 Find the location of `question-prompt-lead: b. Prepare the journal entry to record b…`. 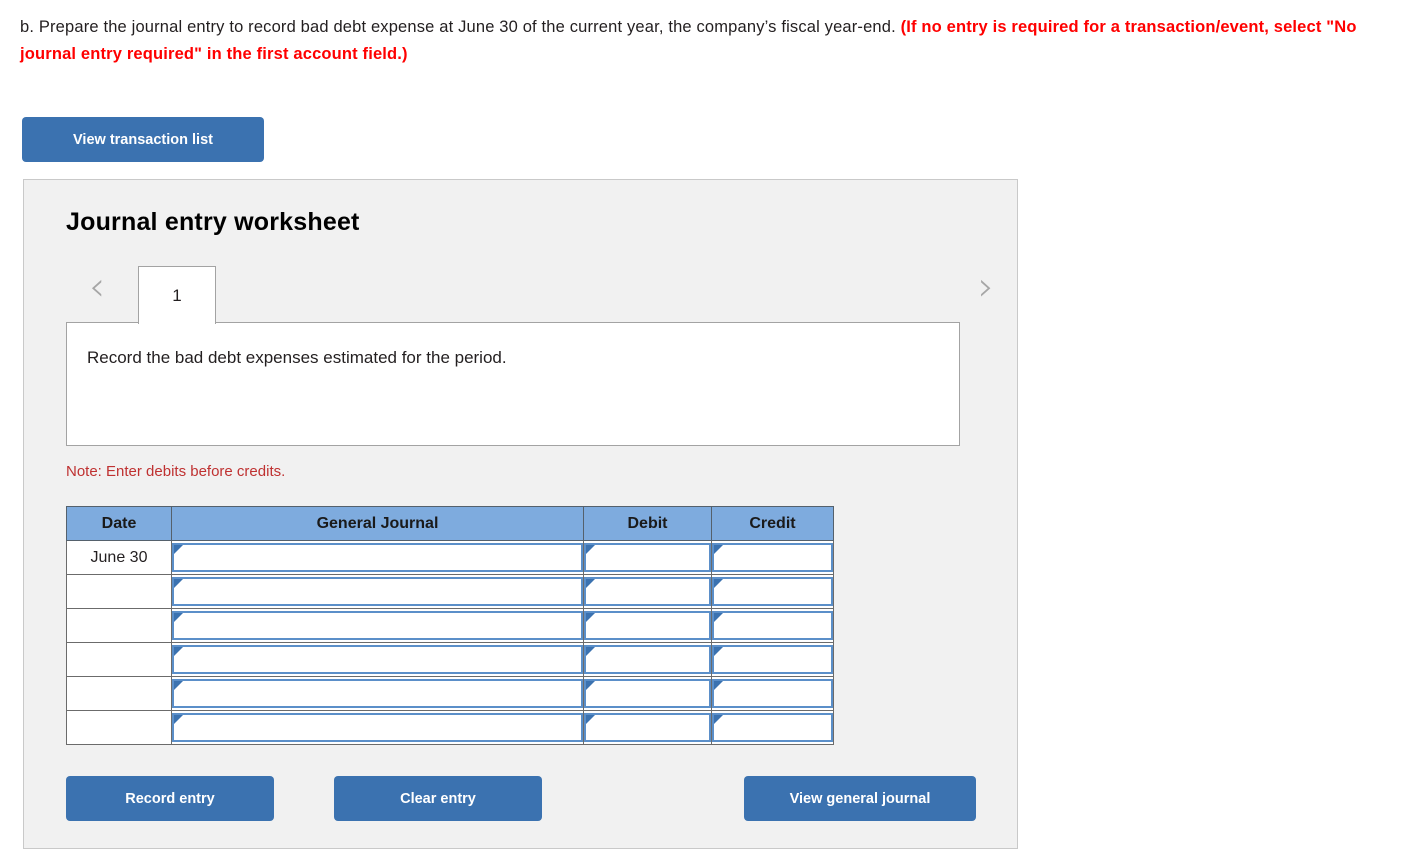

question-prompt-lead: b. Prepare the journal entry to record b… is located at coordinates (460, 27).